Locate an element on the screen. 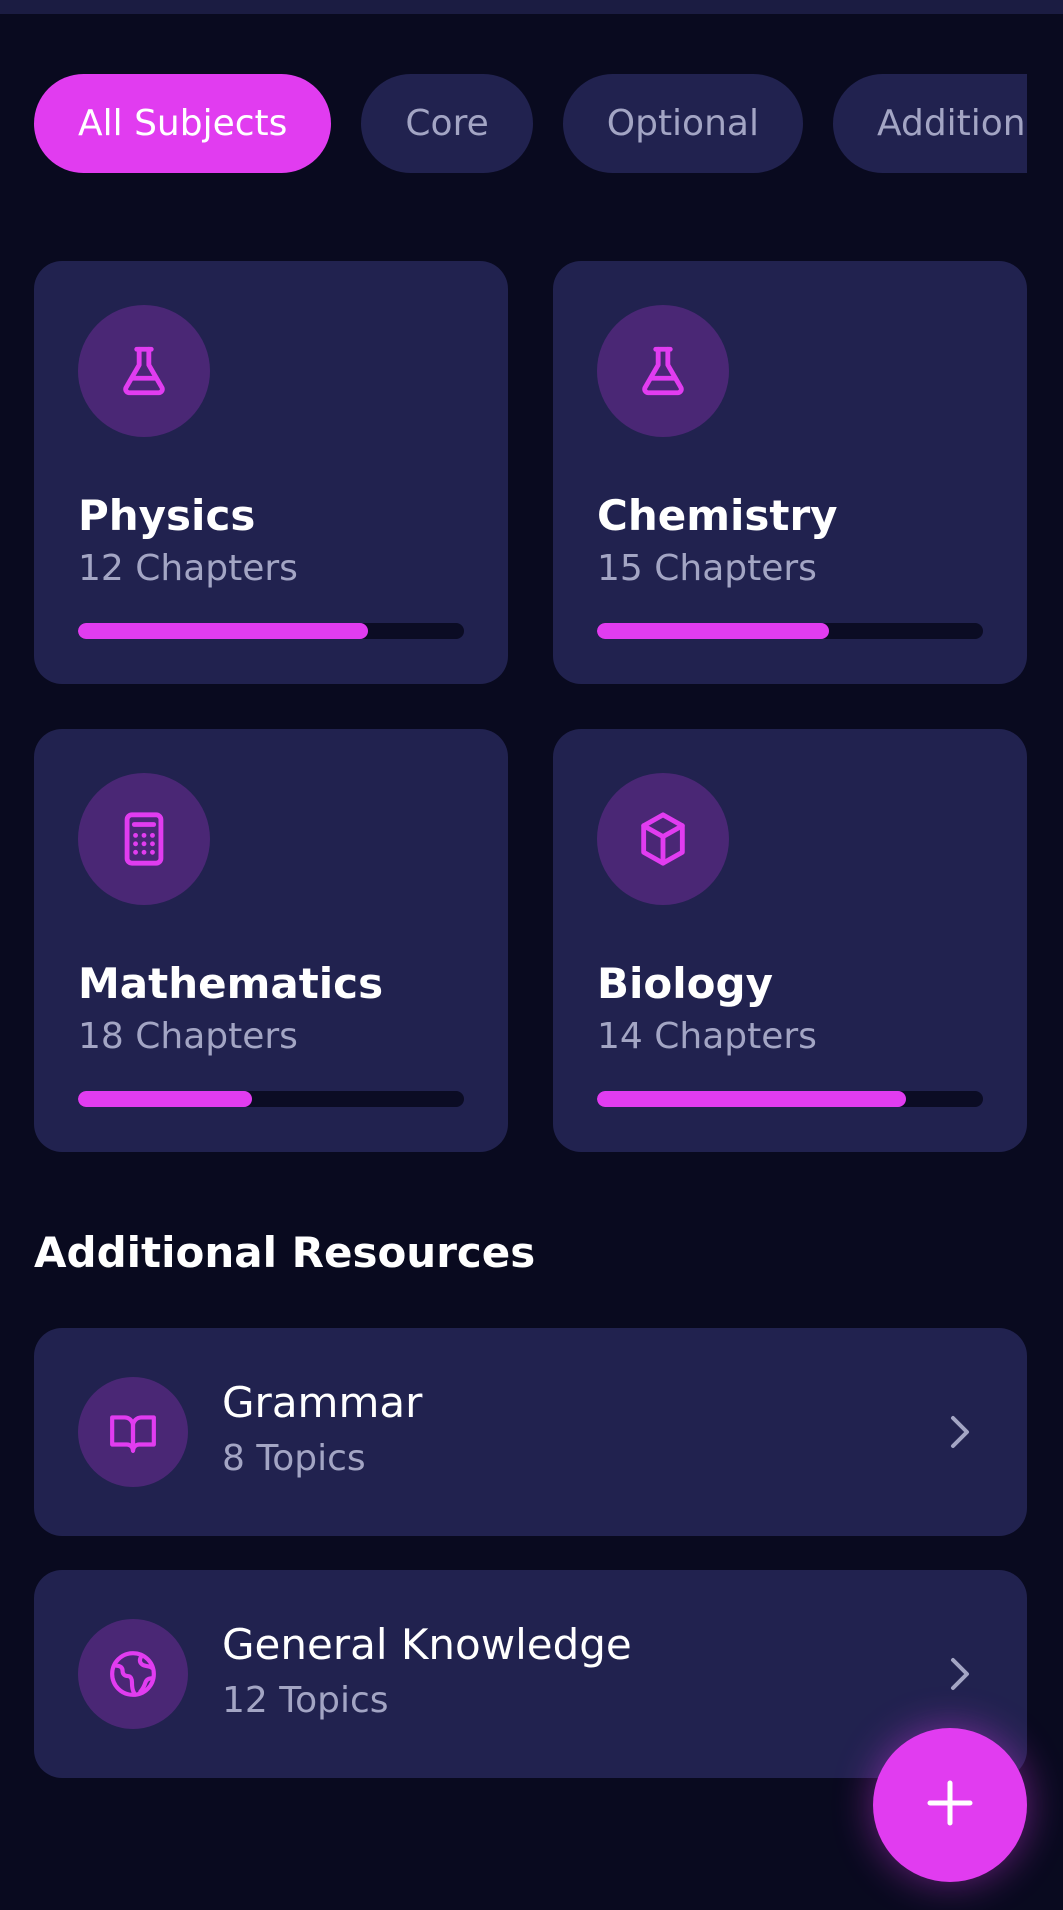 This screenshot has width=1063, height=1910. add-button is located at coordinates (950, 1805).